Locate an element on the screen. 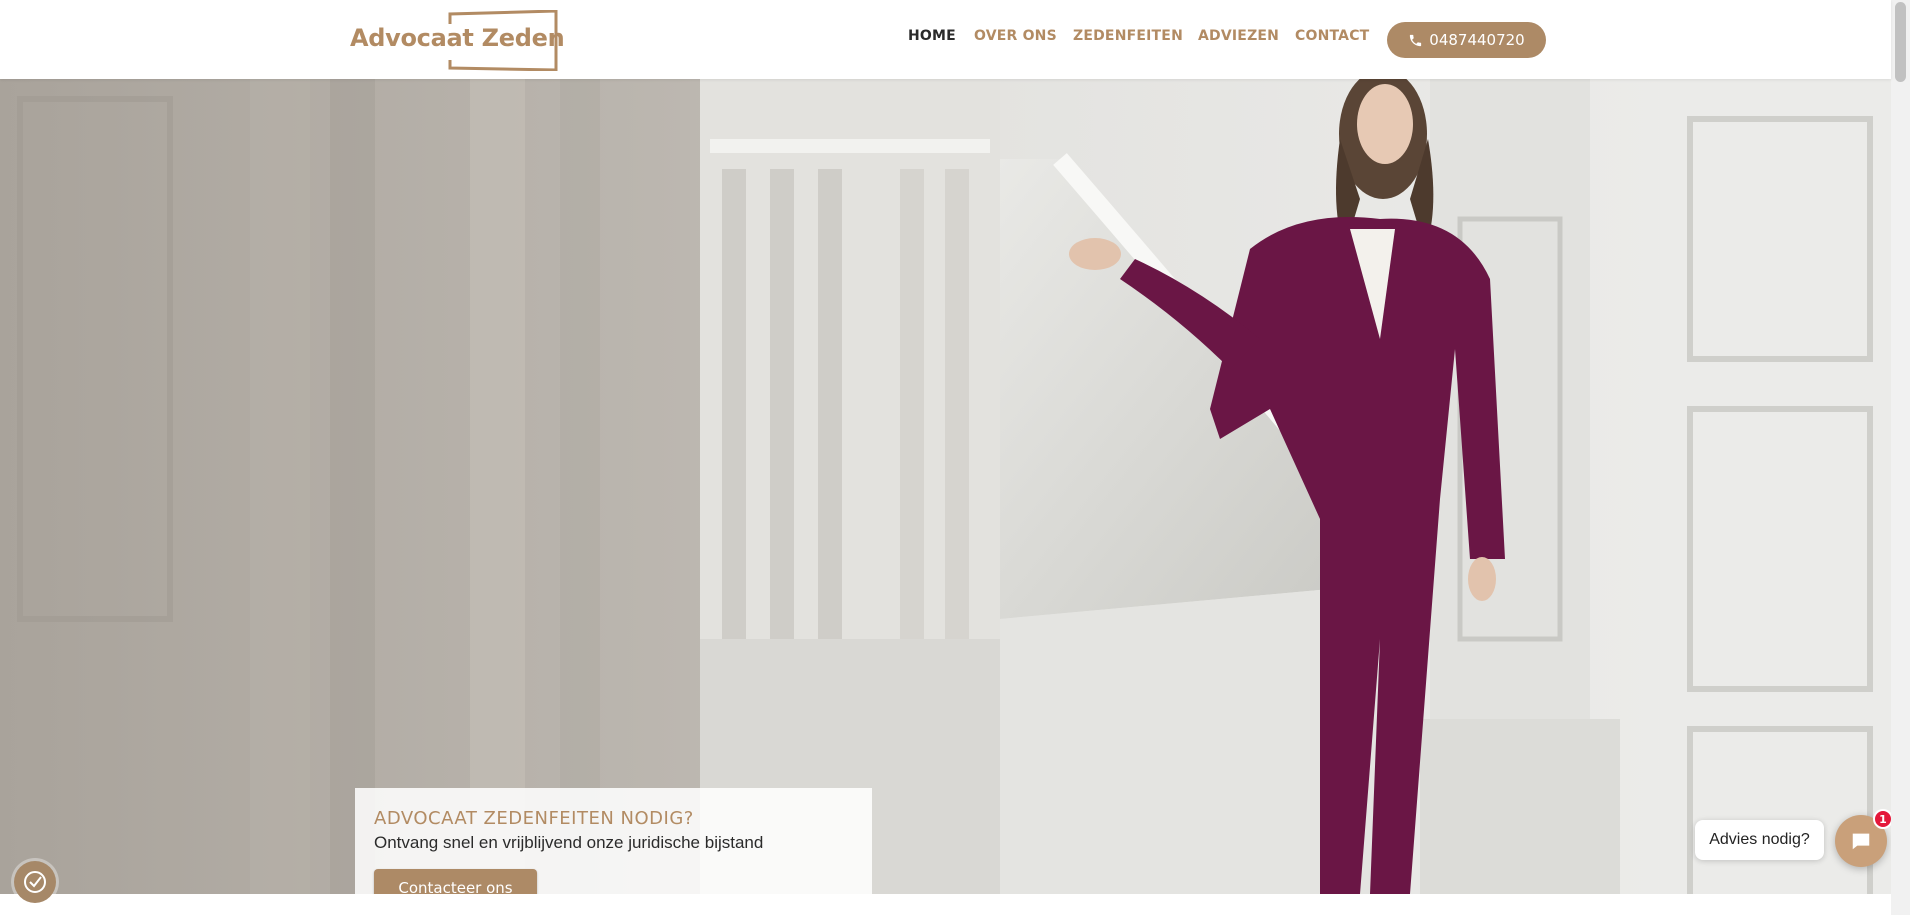 The width and height of the screenshot is (1910, 915). cookie-settings-icon is located at coordinates (35, 882).